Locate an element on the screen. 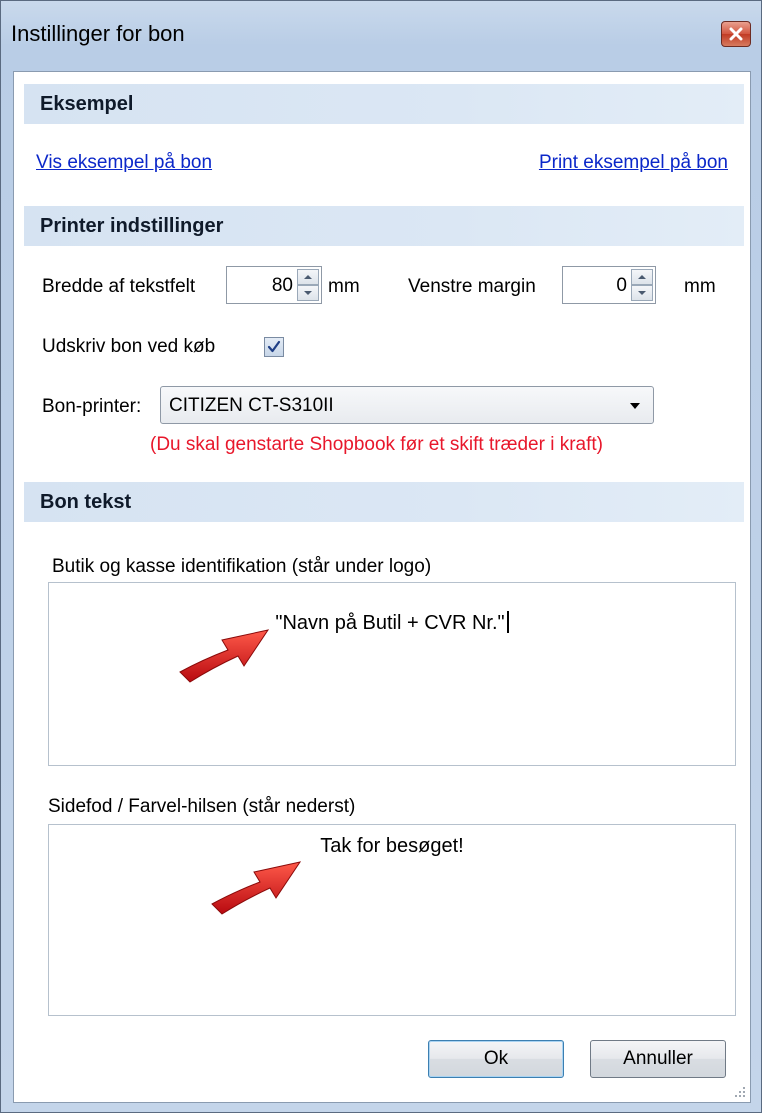  width-decrement-button is located at coordinates (308, 293).